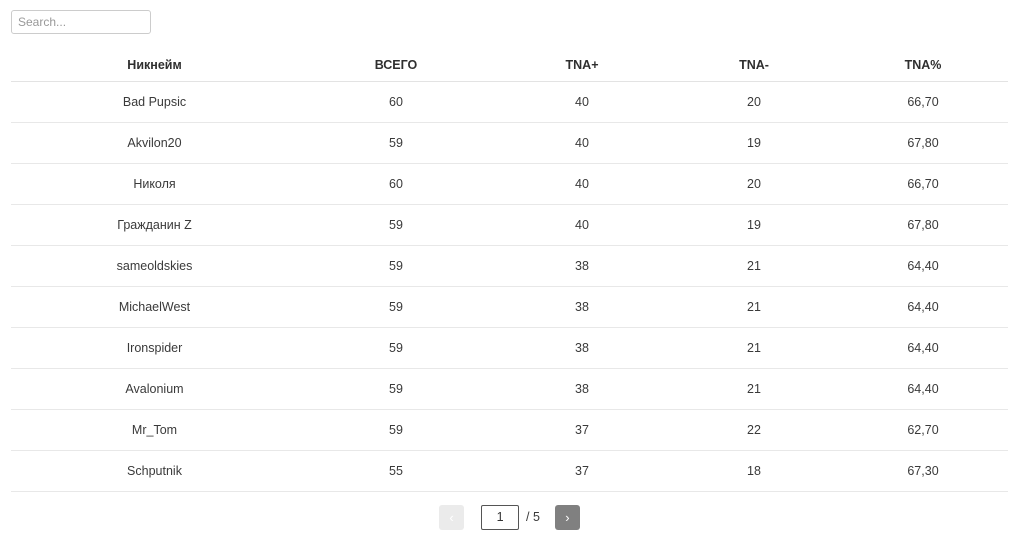 The width and height of the screenshot is (1020, 556). Describe the element at coordinates (154, 102) in the screenshot. I see `cell-nickname: Bad Pupsic` at that location.